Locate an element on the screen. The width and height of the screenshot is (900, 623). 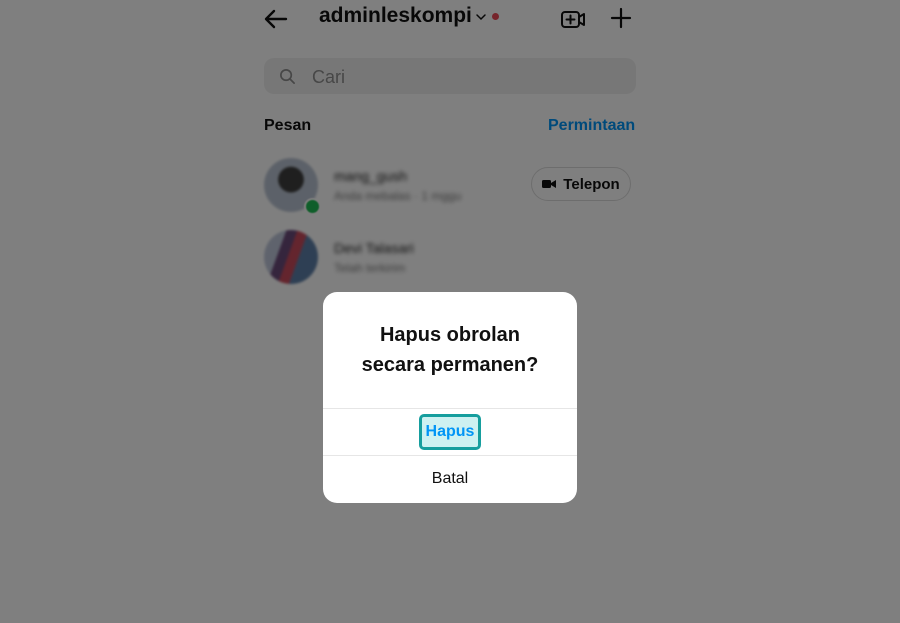
delete-button-label: Hapus is located at coordinates (450, 432).